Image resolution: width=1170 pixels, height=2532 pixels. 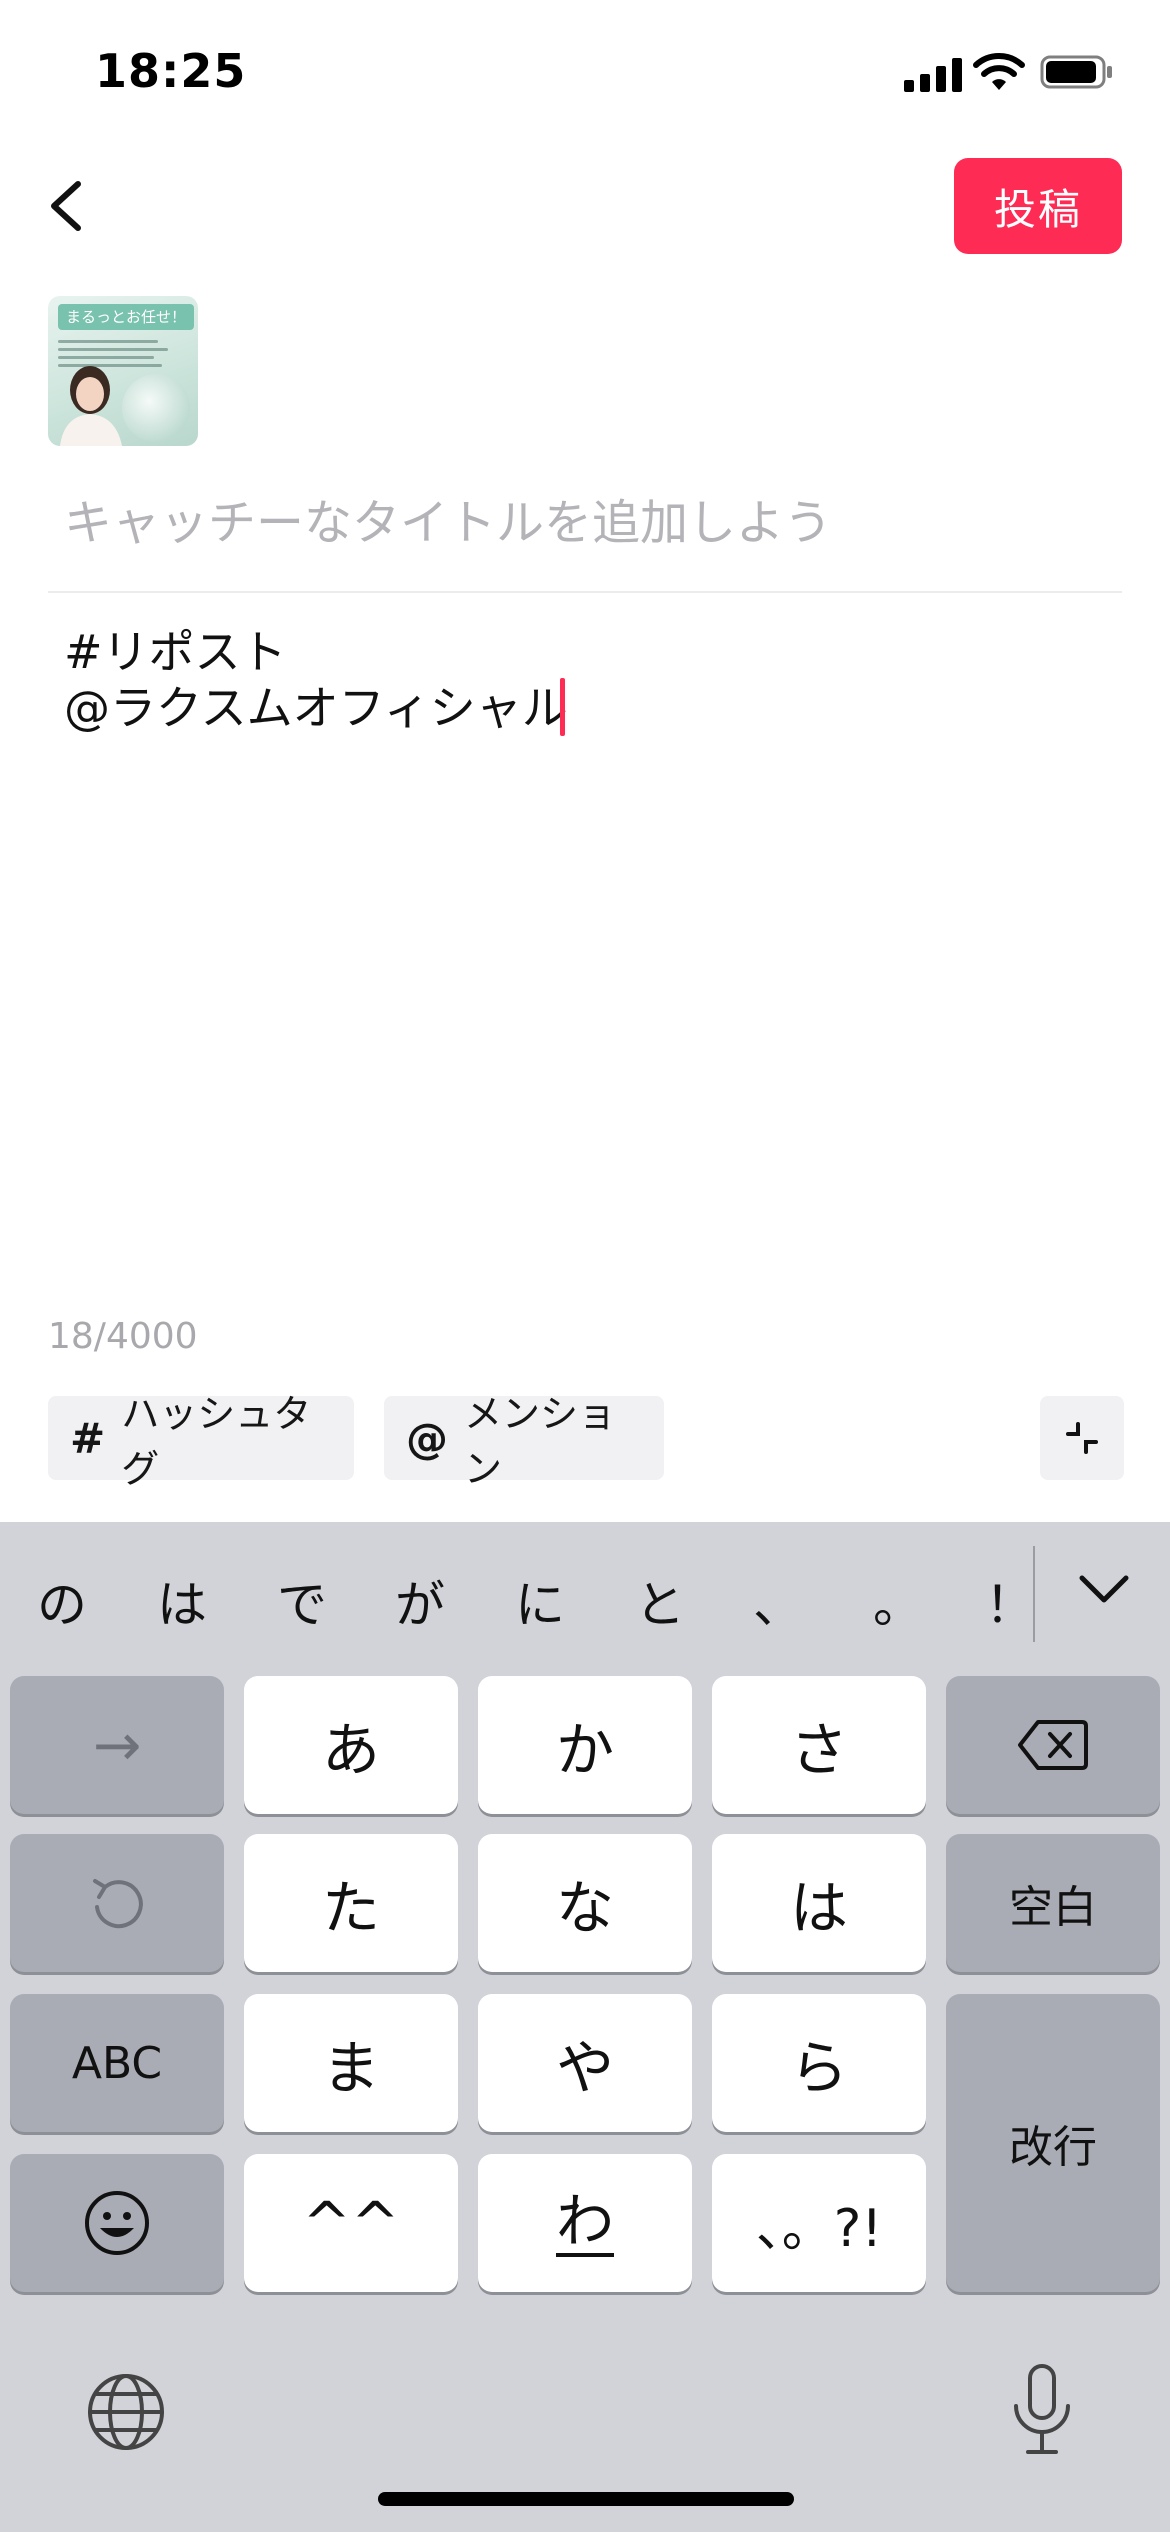 I want to click on signal-icon, so click(x=933, y=74).